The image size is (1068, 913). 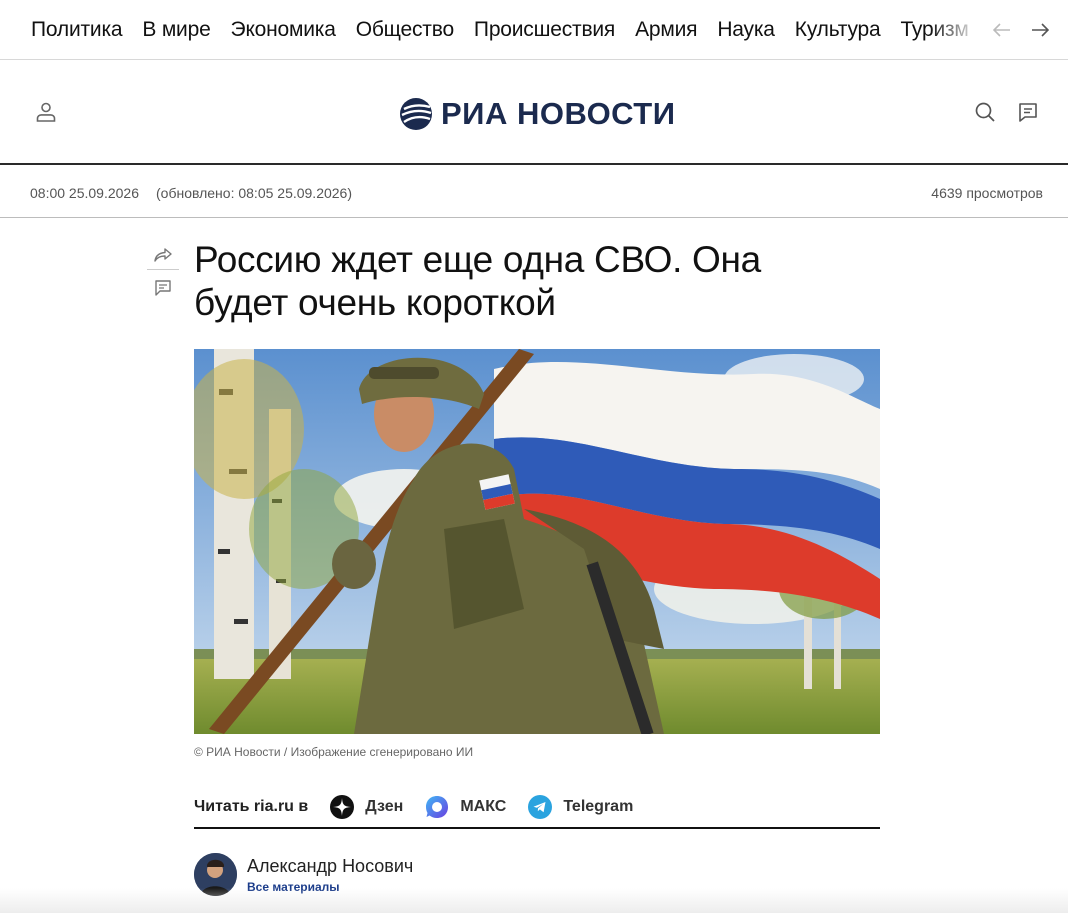 I want to click on site-header: РИА НОВОСТИ, so click(x=534, y=112).